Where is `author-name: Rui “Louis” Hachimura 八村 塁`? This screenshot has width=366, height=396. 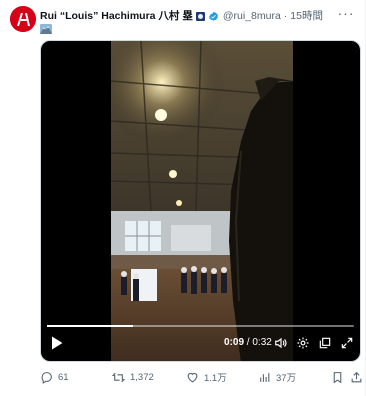
author-name: Rui “Louis” Hachimura 八村 塁 is located at coordinates (116, 16).